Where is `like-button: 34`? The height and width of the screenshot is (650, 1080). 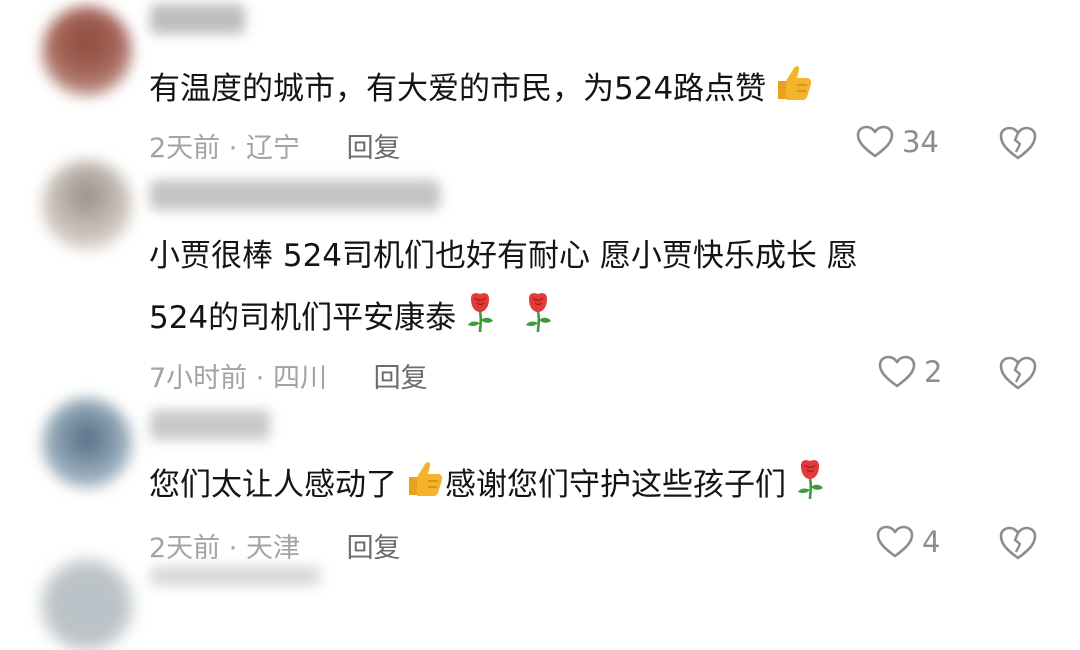
like-button: 34 is located at coordinates (897, 142).